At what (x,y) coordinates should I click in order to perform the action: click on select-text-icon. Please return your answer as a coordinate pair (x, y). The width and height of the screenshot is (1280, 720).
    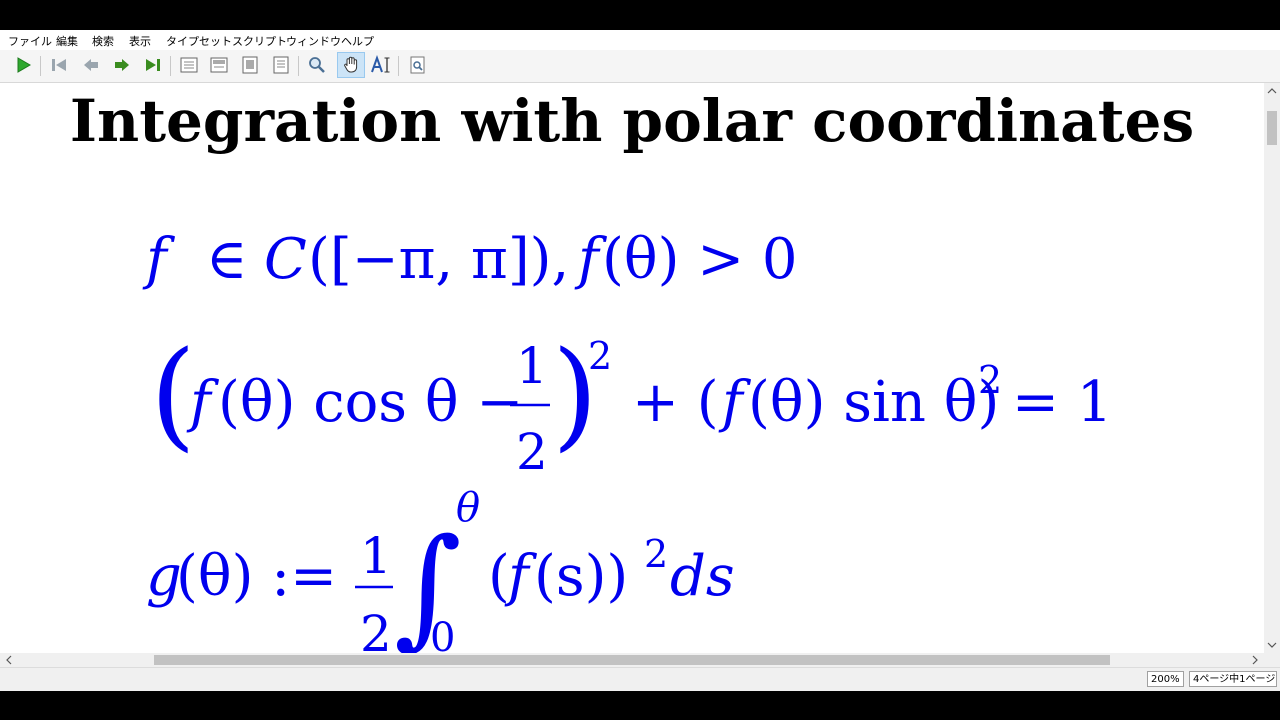
    Looking at the image, I should click on (381, 65).